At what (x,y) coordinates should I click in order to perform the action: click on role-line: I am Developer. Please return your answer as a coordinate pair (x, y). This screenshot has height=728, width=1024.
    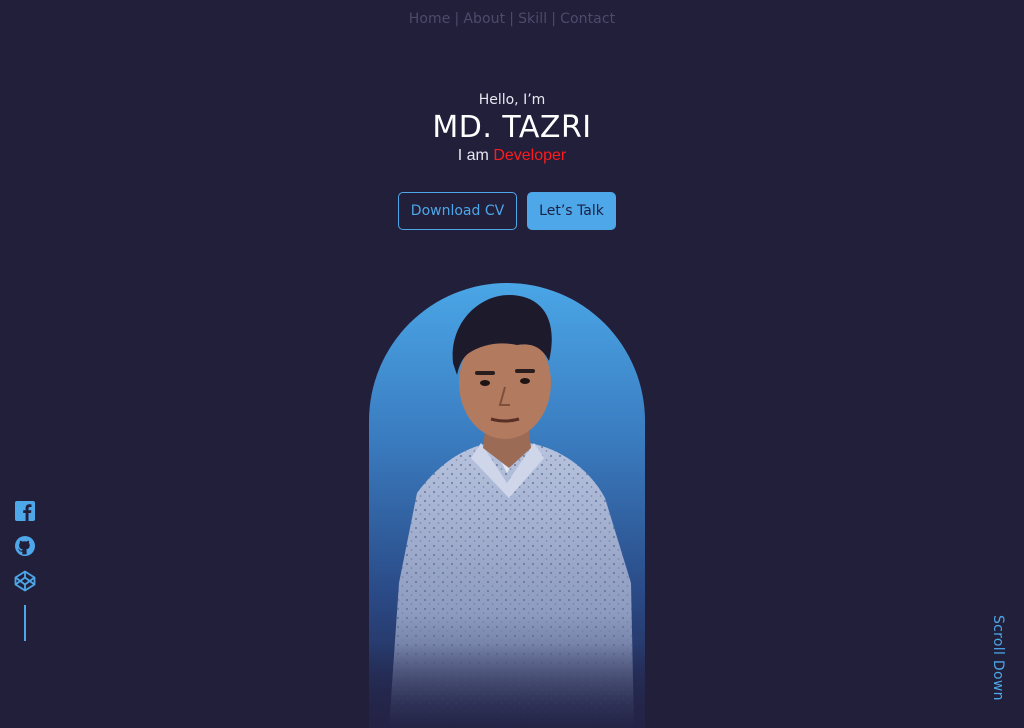
    Looking at the image, I should click on (512, 156).